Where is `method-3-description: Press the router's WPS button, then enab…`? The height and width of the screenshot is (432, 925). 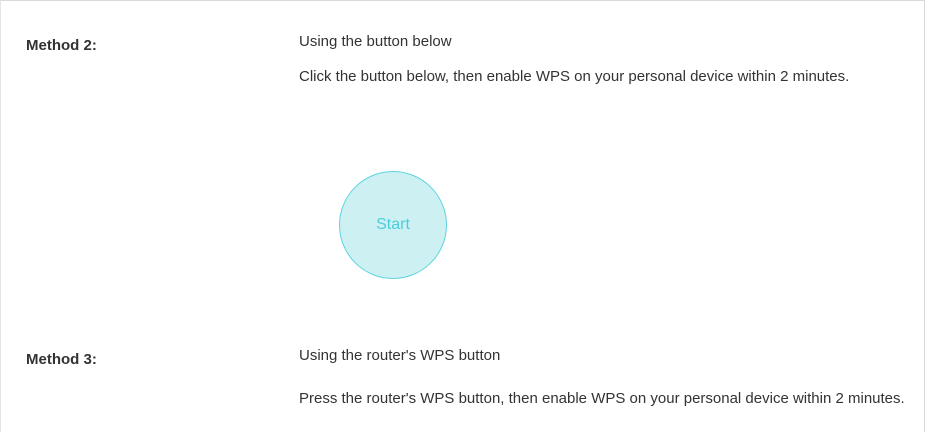 method-3-description: Press the router's WPS button, then enab… is located at coordinates (602, 398).